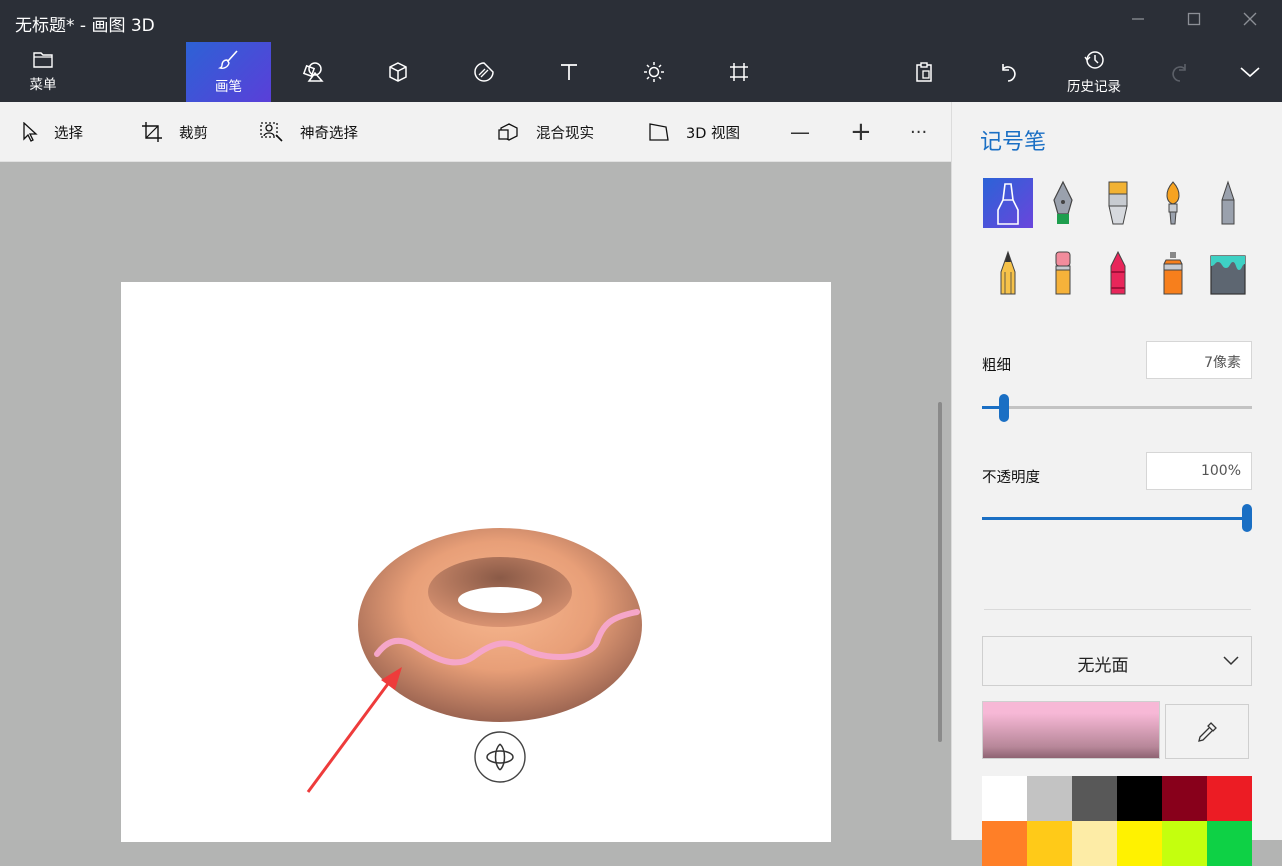 This screenshot has height=866, width=1282. I want to click on more-button: ···, so click(918, 132).